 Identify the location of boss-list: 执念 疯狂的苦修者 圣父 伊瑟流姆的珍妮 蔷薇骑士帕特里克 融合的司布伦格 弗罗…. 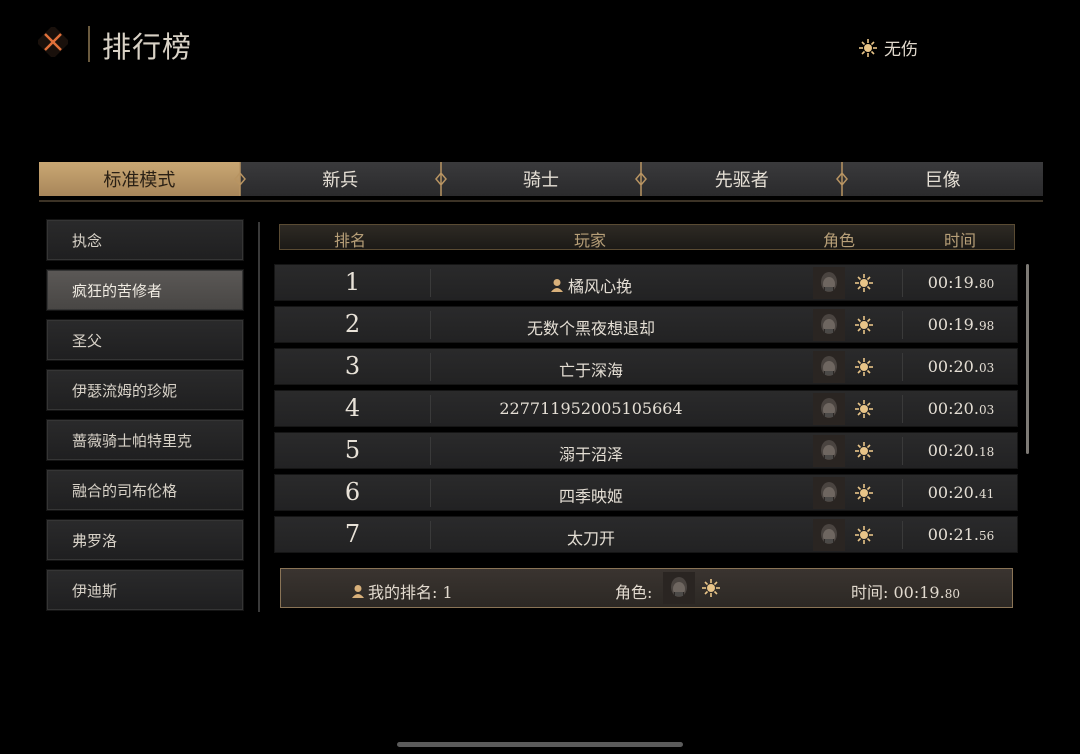
(145, 419).